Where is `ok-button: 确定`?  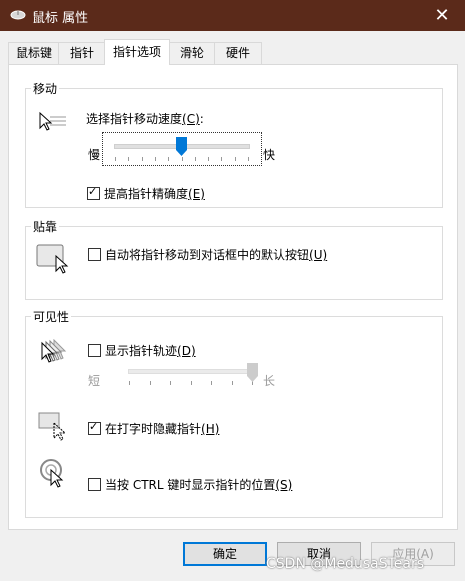 ok-button: 确定 is located at coordinates (225, 554).